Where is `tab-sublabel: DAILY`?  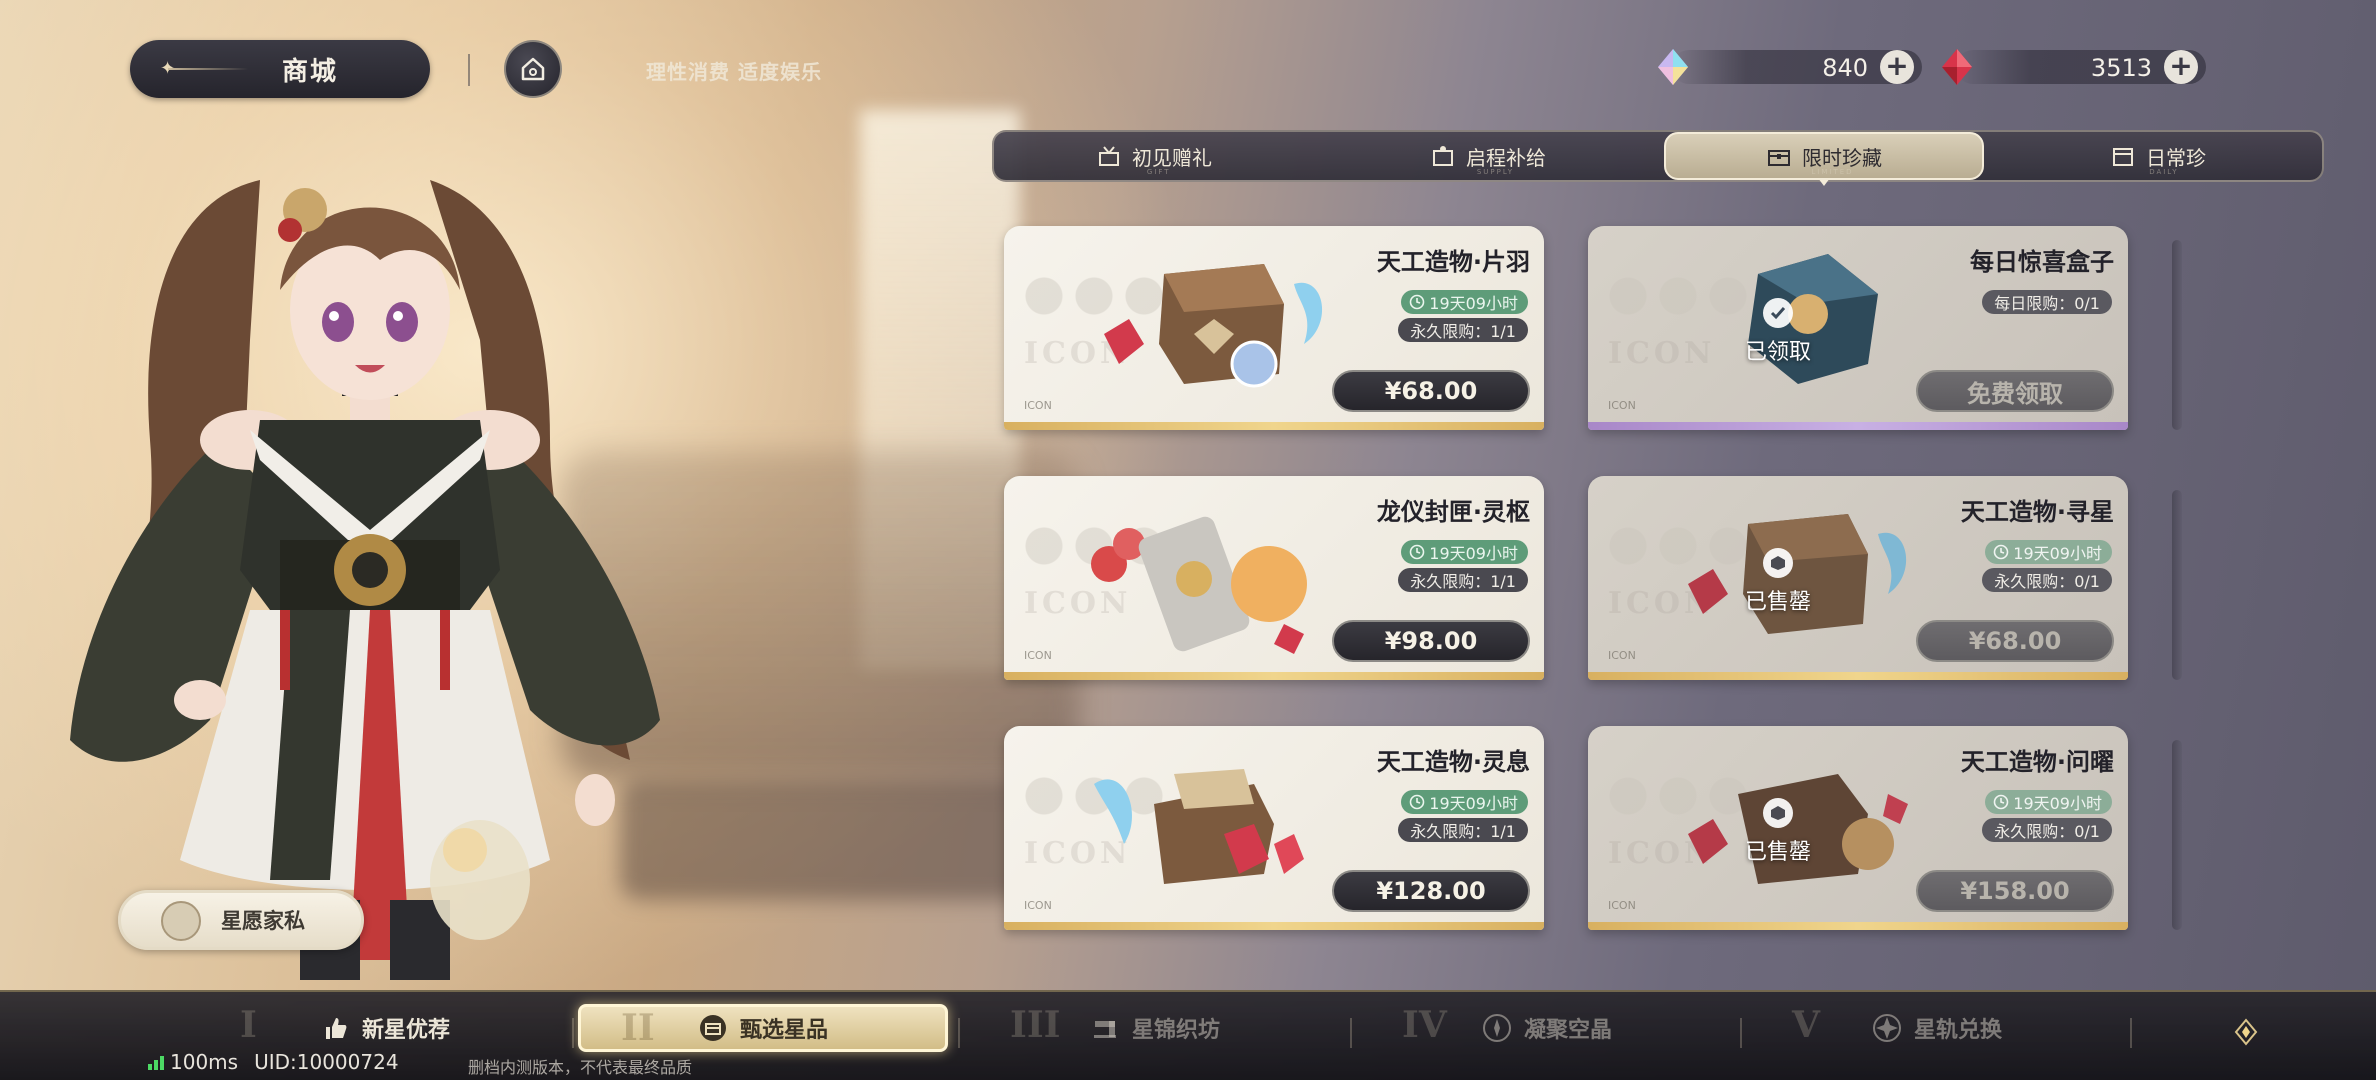
tab-sublabel: DAILY is located at coordinates (2164, 172).